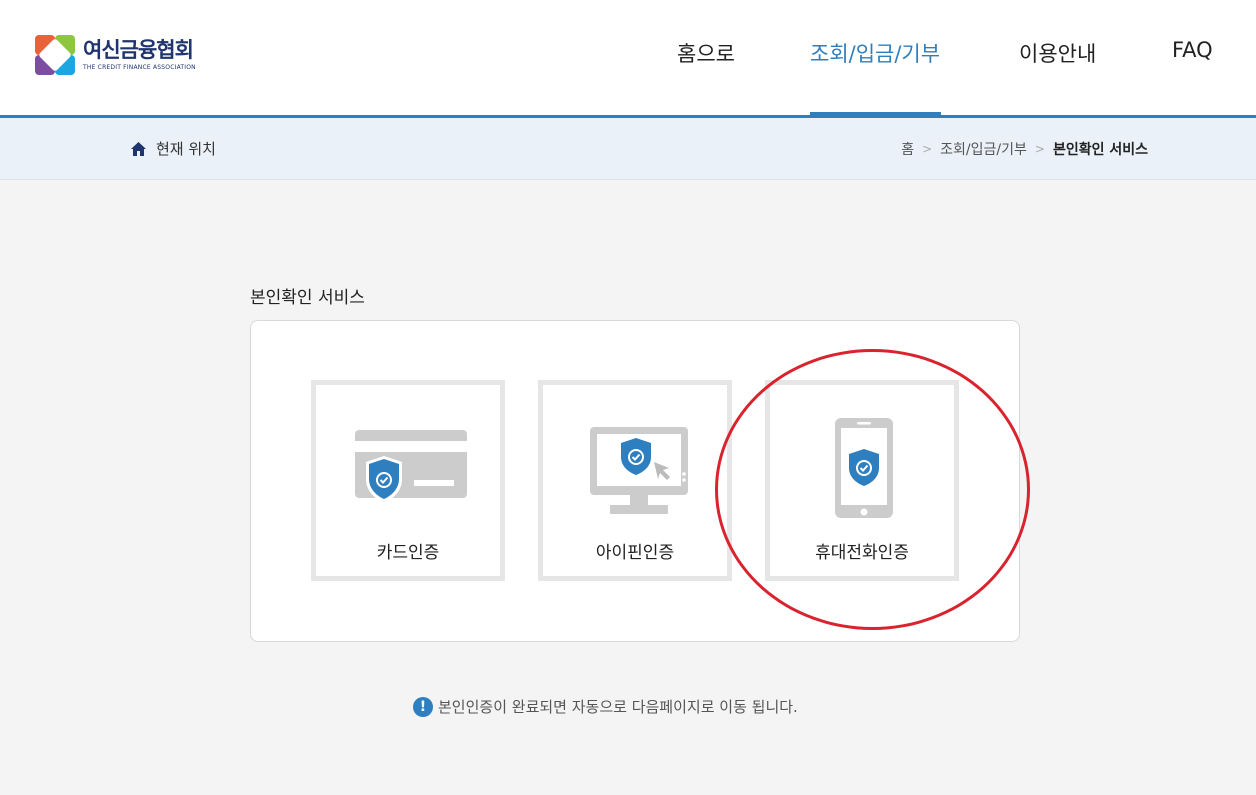 This screenshot has height=795, width=1256. I want to click on breadcrumb-current: 본인확인 서비스, so click(1100, 150).